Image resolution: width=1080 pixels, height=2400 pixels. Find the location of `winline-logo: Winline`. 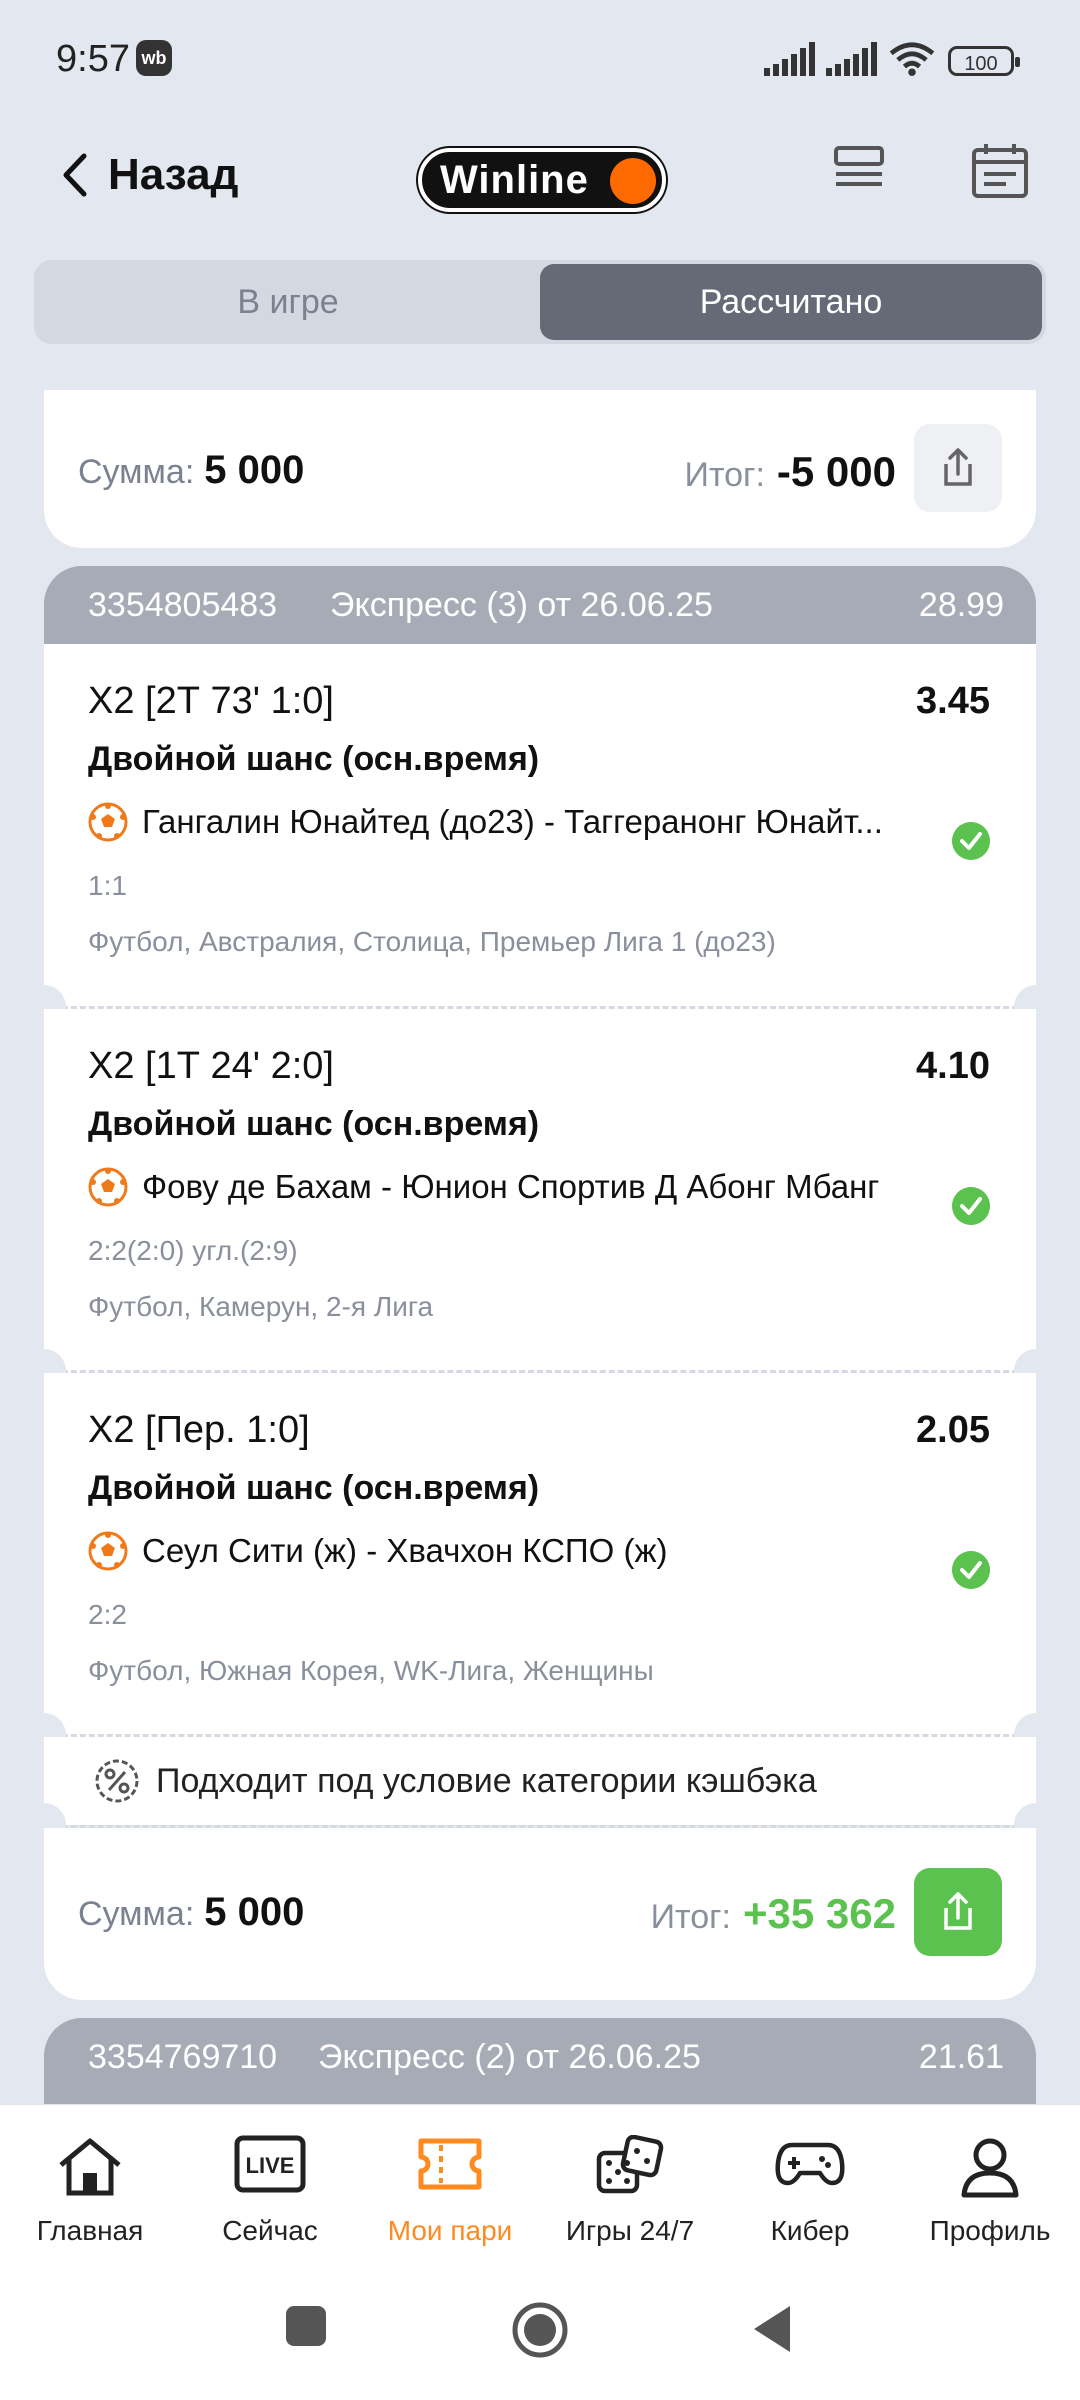

winline-logo: Winline is located at coordinates (542, 180).